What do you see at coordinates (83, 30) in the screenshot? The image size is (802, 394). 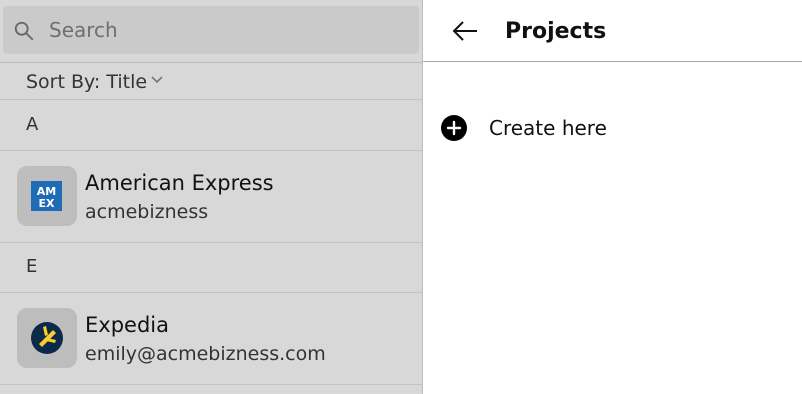 I see `search-placeholder: Search` at bounding box center [83, 30].